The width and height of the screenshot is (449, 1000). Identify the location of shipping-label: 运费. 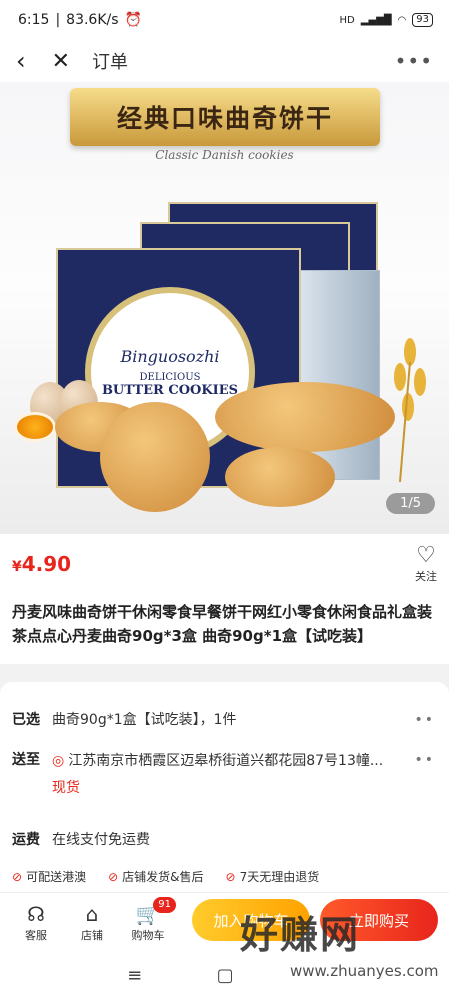
(26, 840).